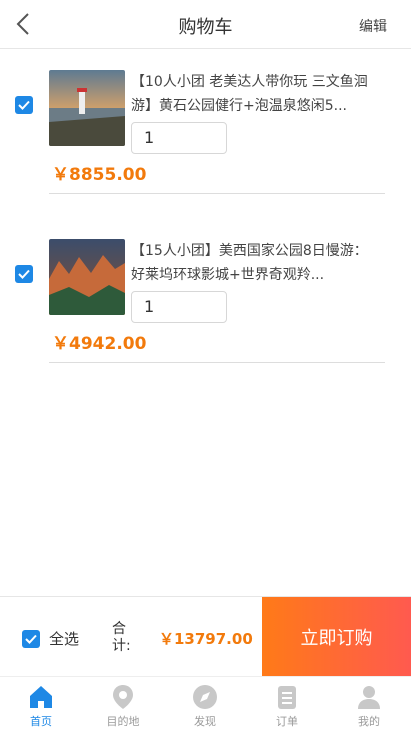 The image size is (411, 732). What do you see at coordinates (64, 638) in the screenshot?
I see `select-all-label: 全选` at bounding box center [64, 638].